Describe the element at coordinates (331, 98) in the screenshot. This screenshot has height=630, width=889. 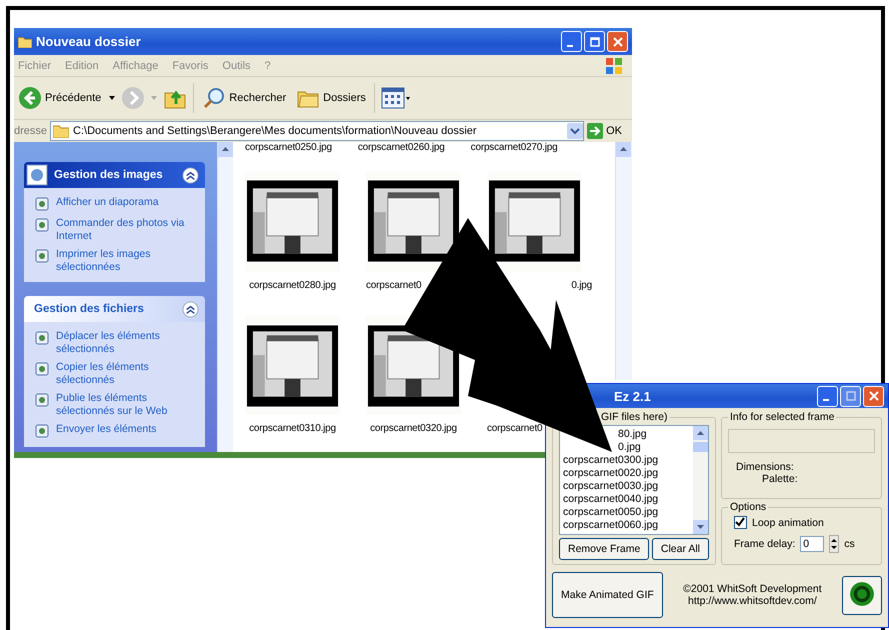
I see `folders-button: Dossiers` at that location.